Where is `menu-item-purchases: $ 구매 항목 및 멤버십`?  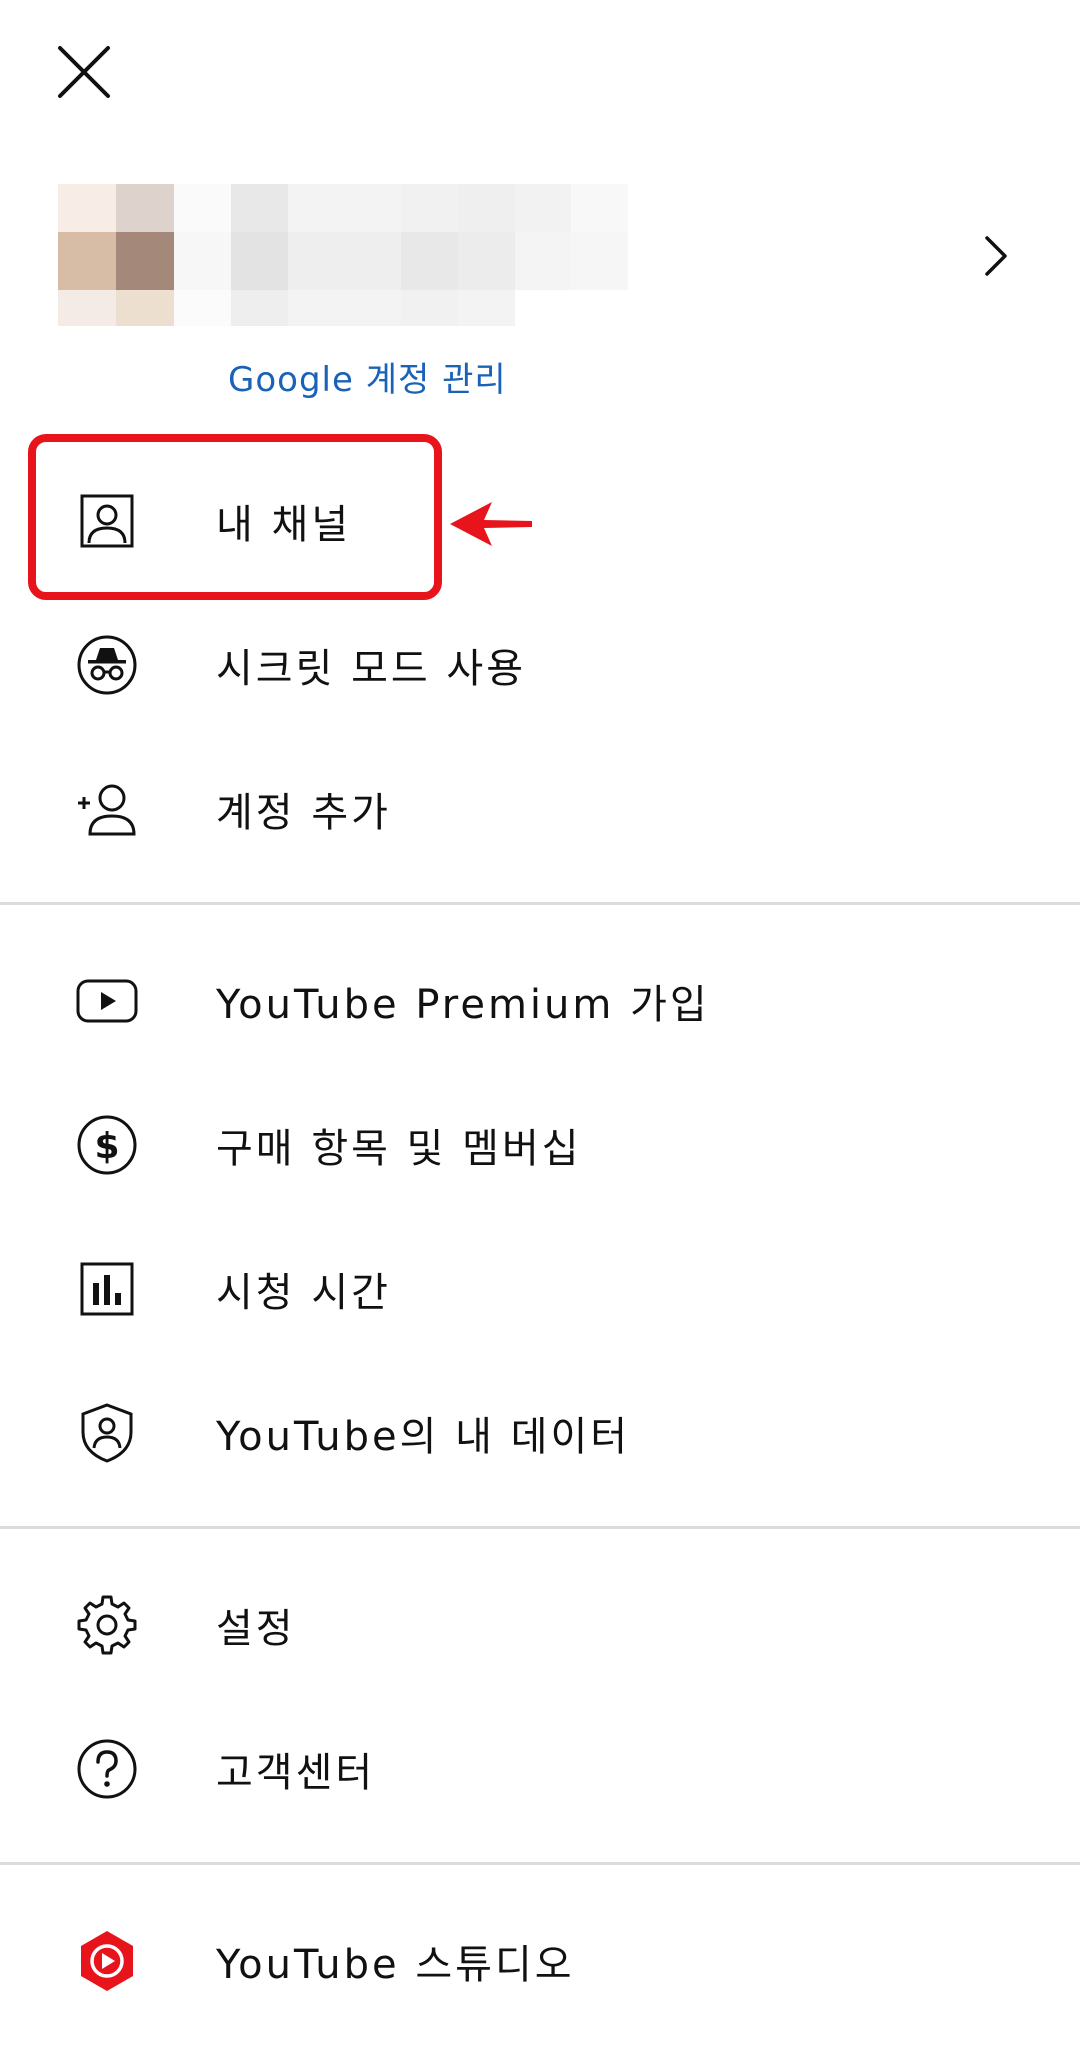
menu-item-purchases: $ 구매 항목 및 멤버십 is located at coordinates (540, 1145).